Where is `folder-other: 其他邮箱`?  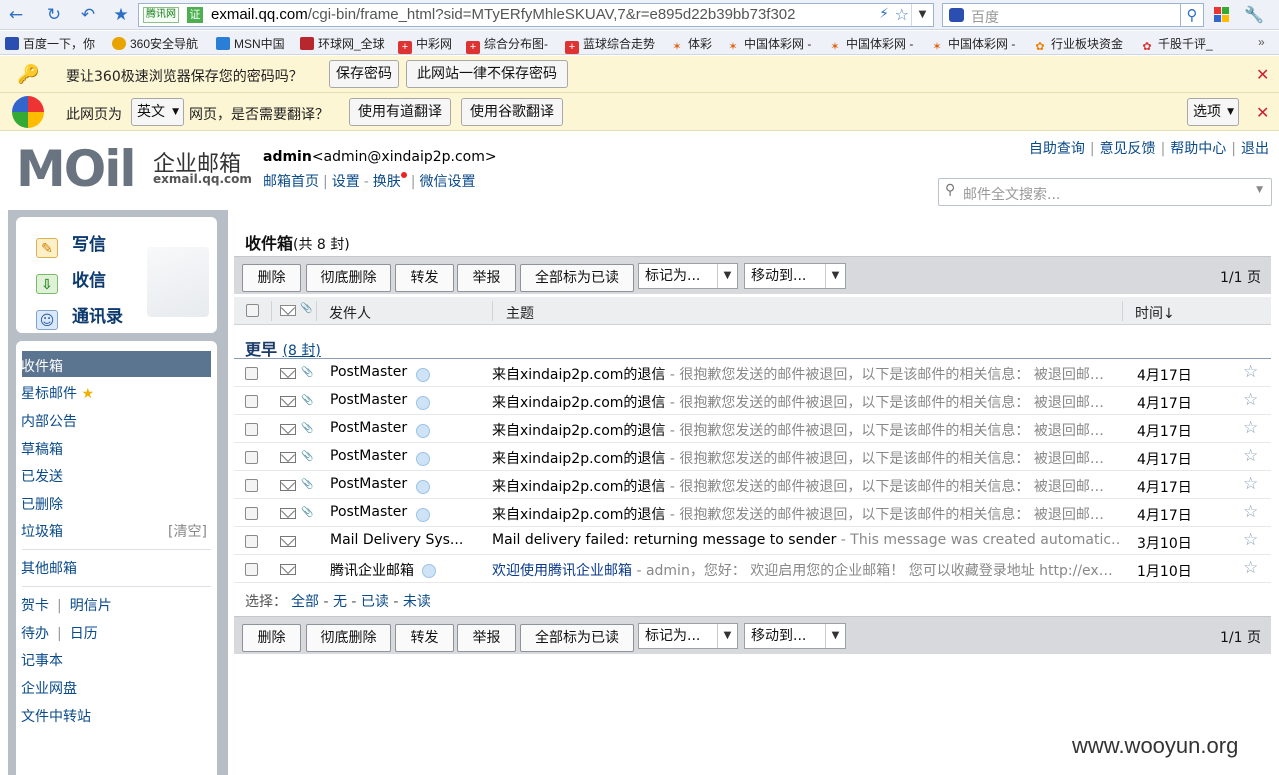 folder-other: 其他邮箱 is located at coordinates (49, 568).